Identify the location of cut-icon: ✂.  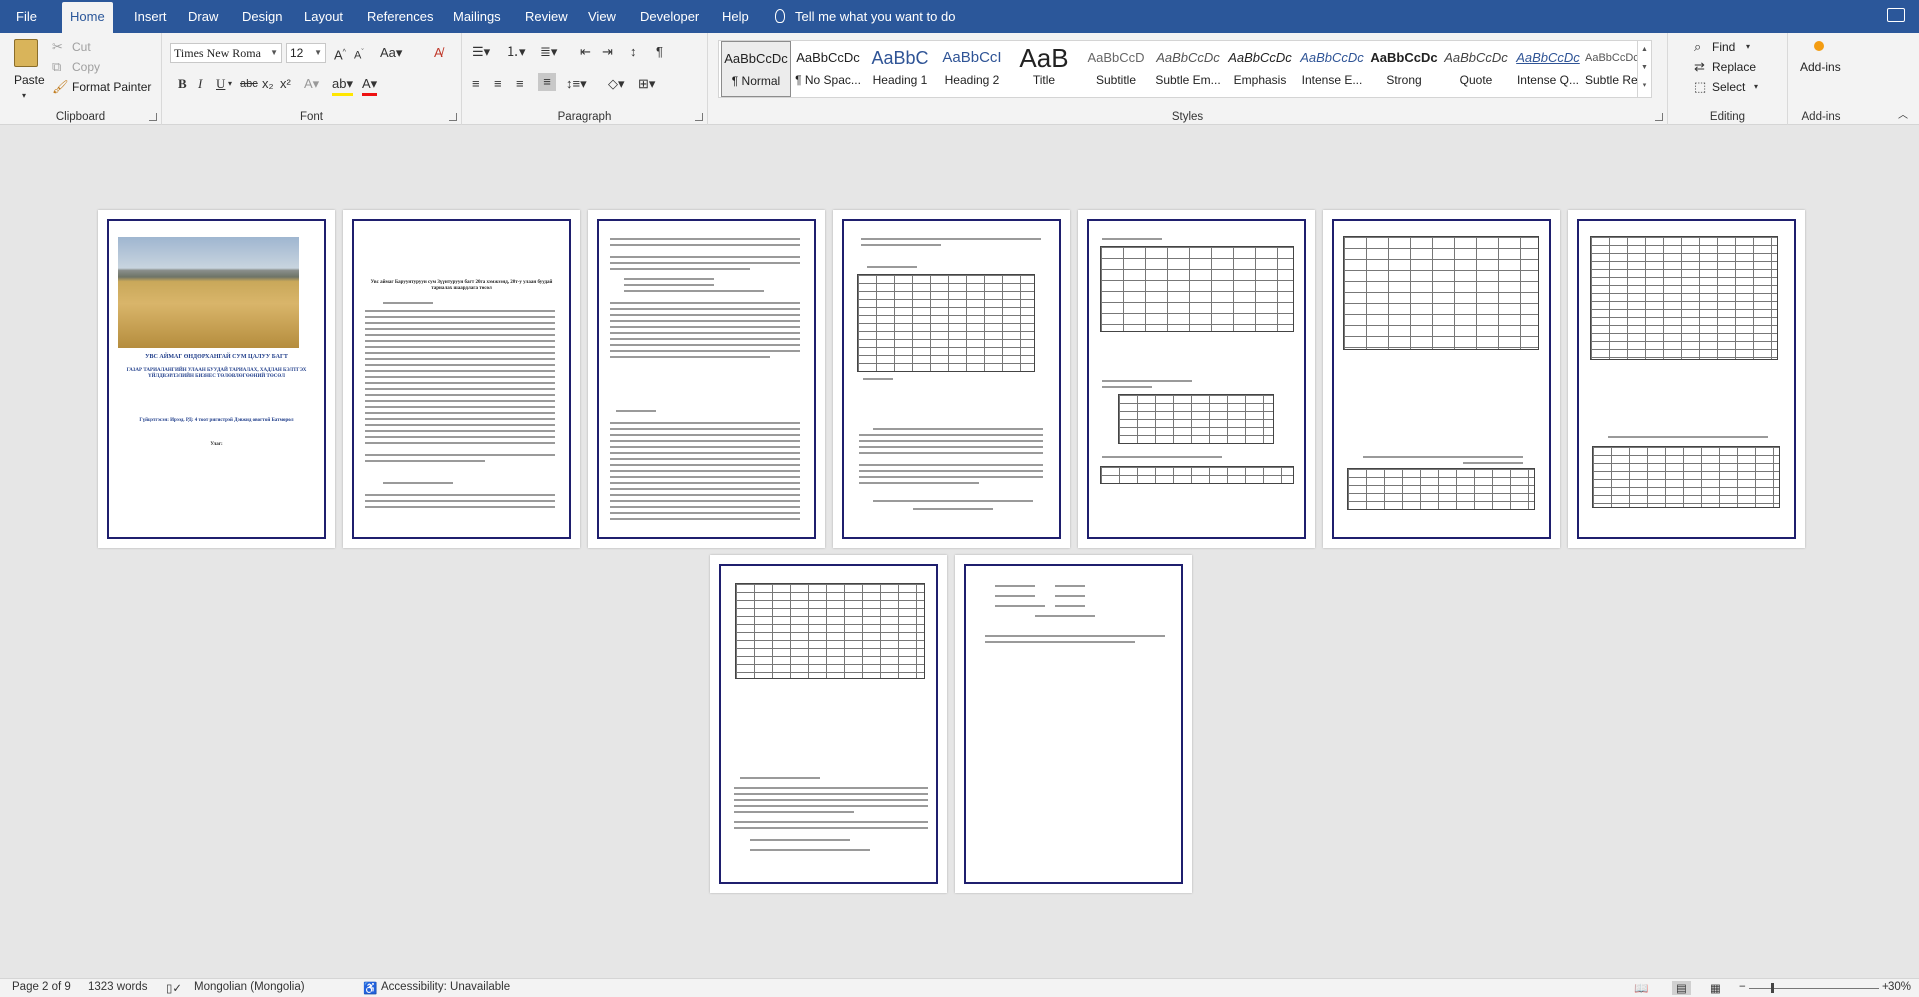
(57, 47).